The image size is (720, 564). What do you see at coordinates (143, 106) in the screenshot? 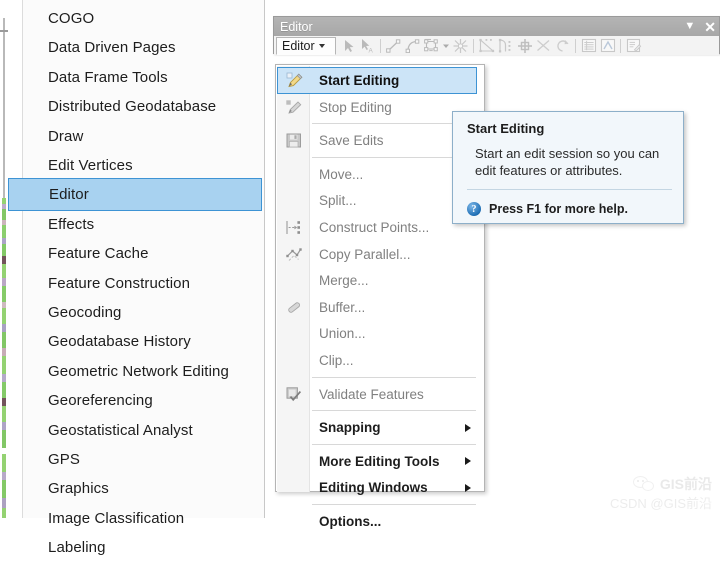
I see `command-list-item-distributed-geodatabase: Distributed Geodatabase` at bounding box center [143, 106].